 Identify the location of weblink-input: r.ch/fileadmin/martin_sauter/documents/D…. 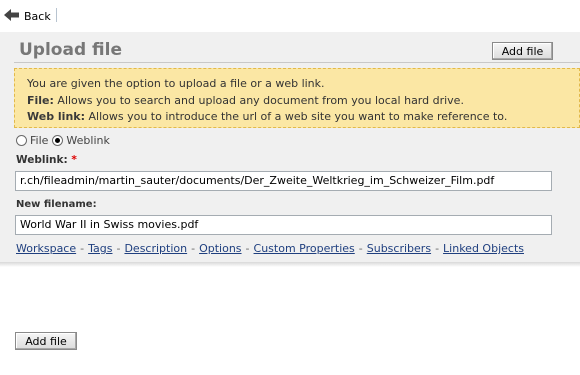
(283, 181).